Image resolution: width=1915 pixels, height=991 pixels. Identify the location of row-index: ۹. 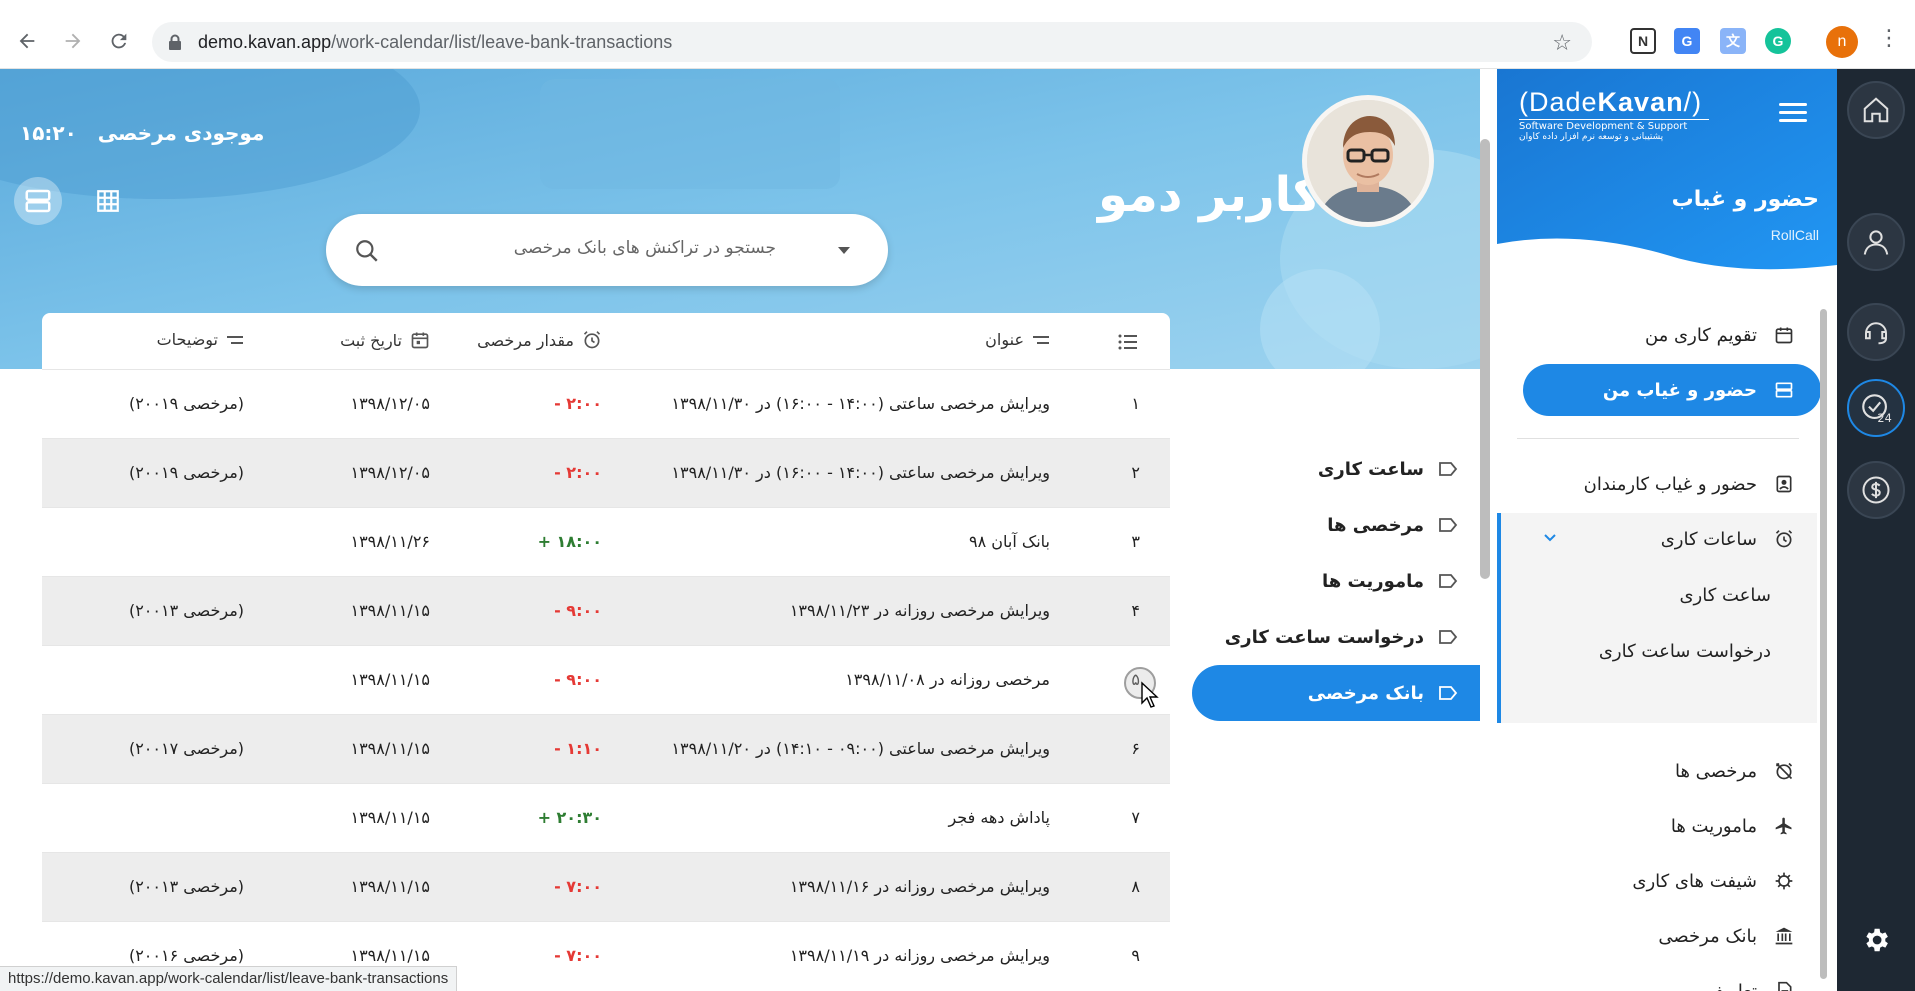
(1135, 955).